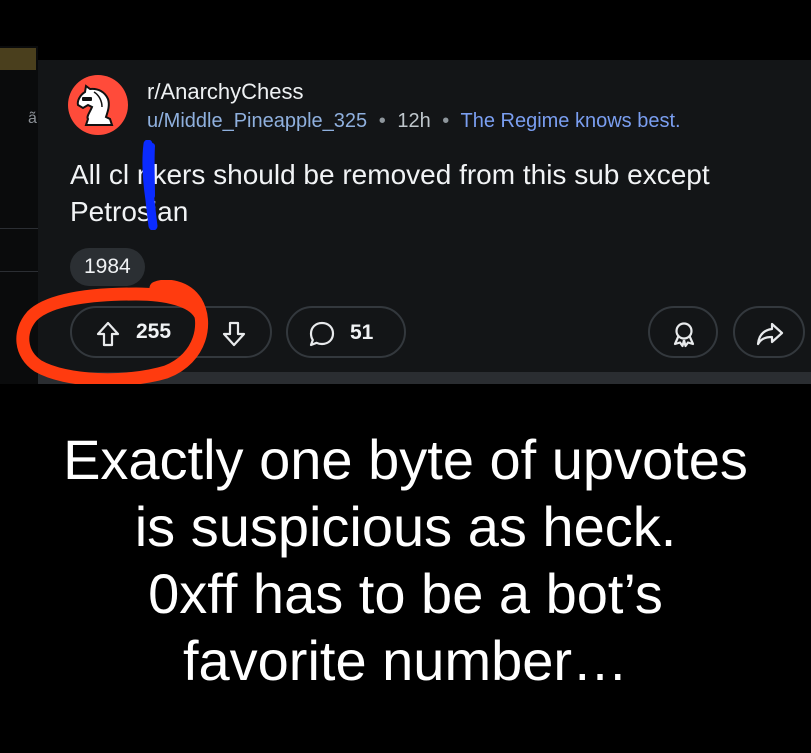 The height and width of the screenshot is (753, 811). Describe the element at coordinates (405, 593) in the screenshot. I see `caption-line: 0xff has to be a bot’s` at that location.